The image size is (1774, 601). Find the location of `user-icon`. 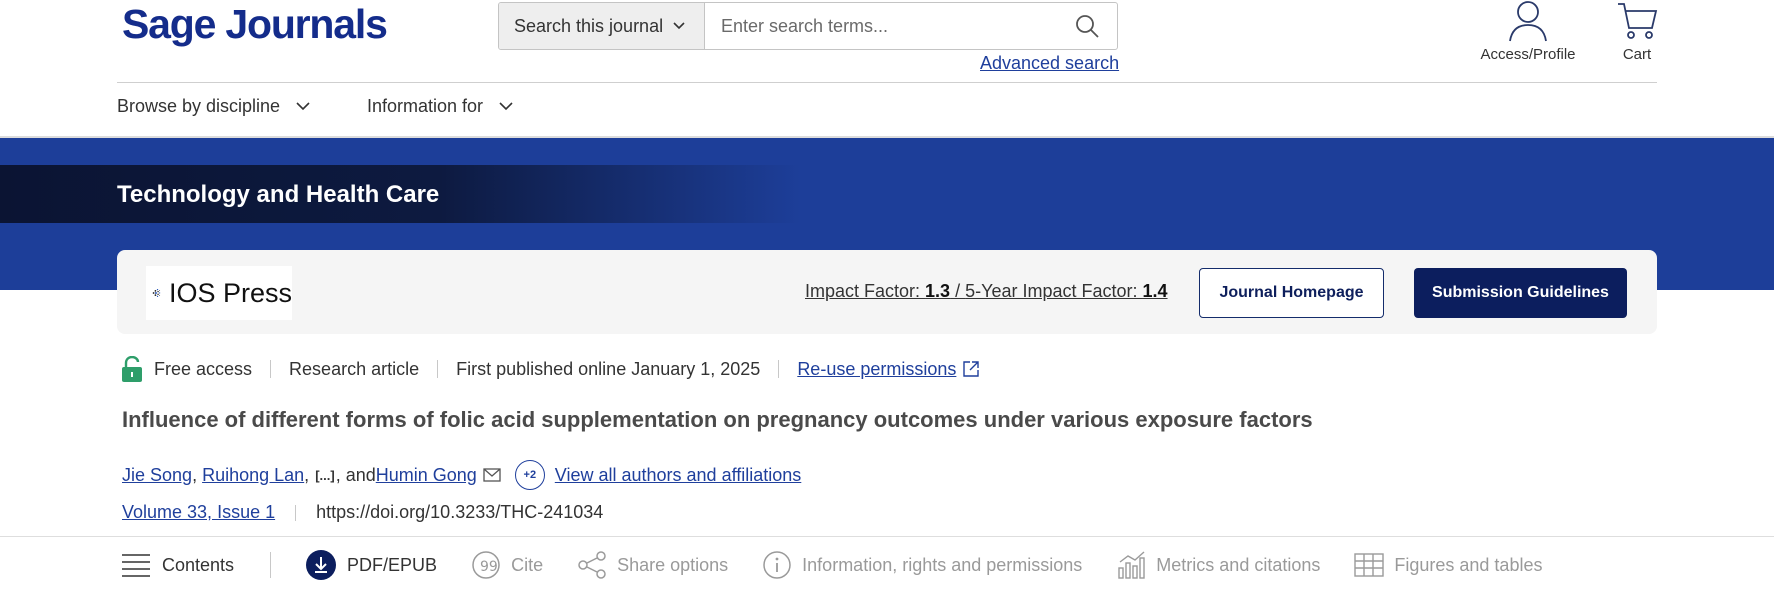

user-icon is located at coordinates (1528, 21).